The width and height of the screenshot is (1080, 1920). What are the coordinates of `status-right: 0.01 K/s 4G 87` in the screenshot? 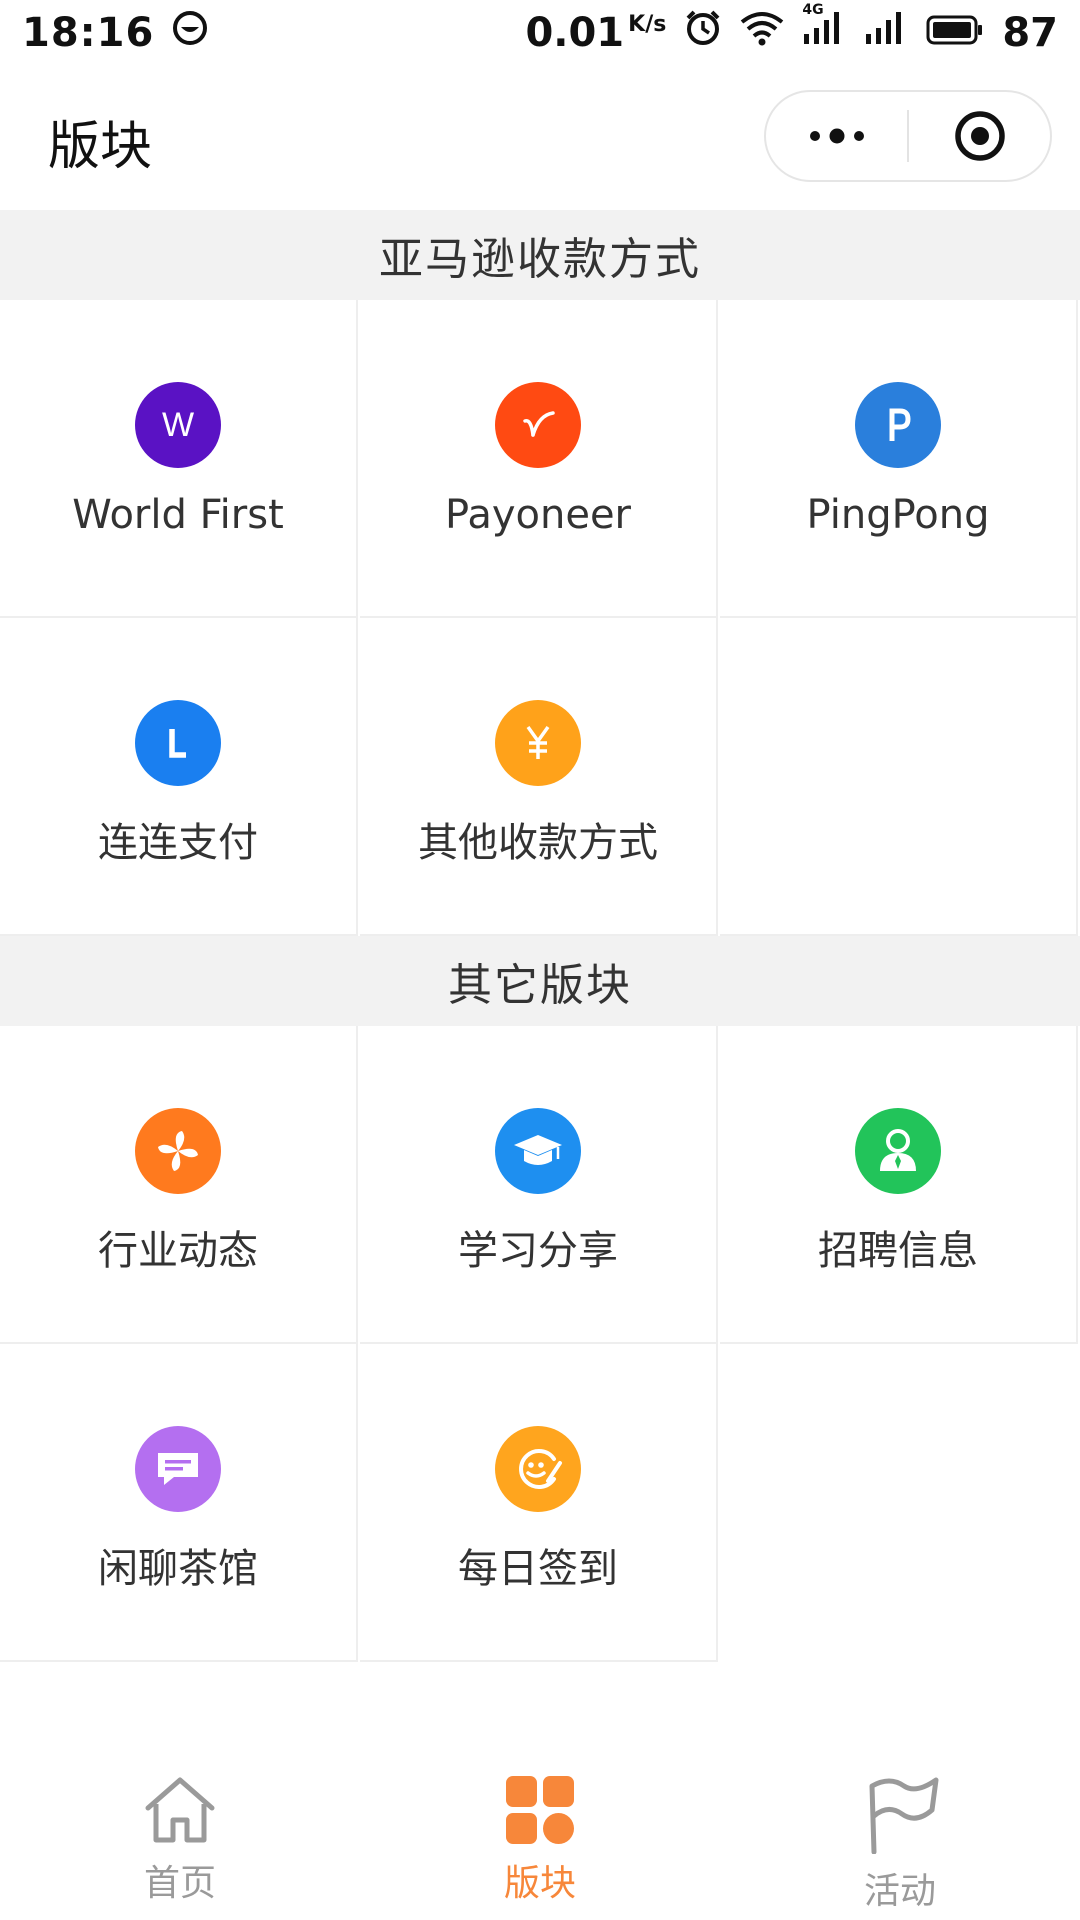 It's located at (791, 29).